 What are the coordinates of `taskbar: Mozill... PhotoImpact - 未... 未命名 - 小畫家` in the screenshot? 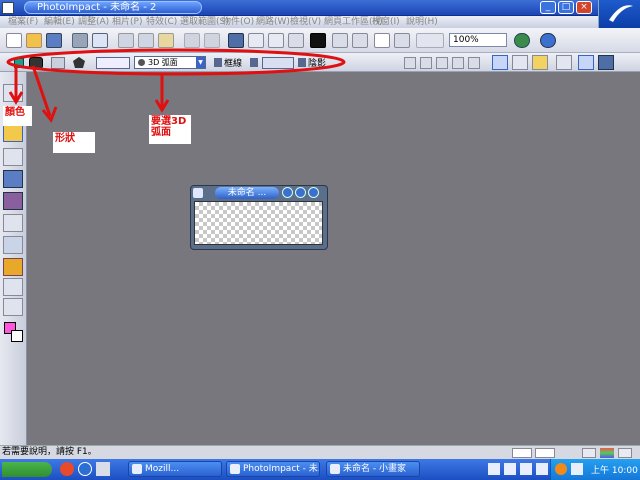 It's located at (320, 469).